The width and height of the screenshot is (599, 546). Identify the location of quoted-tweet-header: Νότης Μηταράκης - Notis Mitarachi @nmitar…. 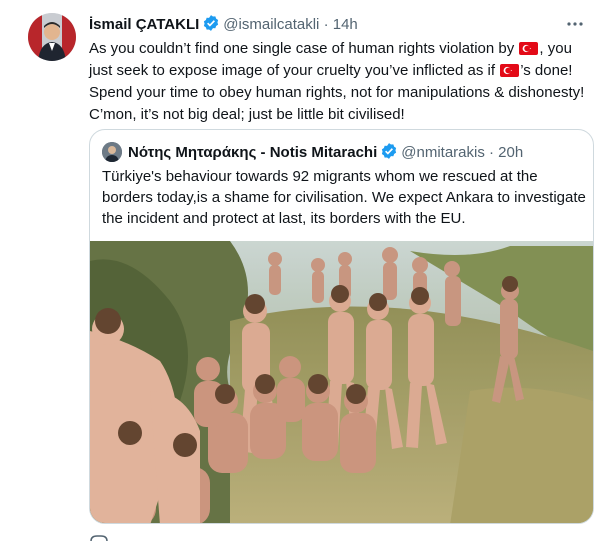
(312, 152).